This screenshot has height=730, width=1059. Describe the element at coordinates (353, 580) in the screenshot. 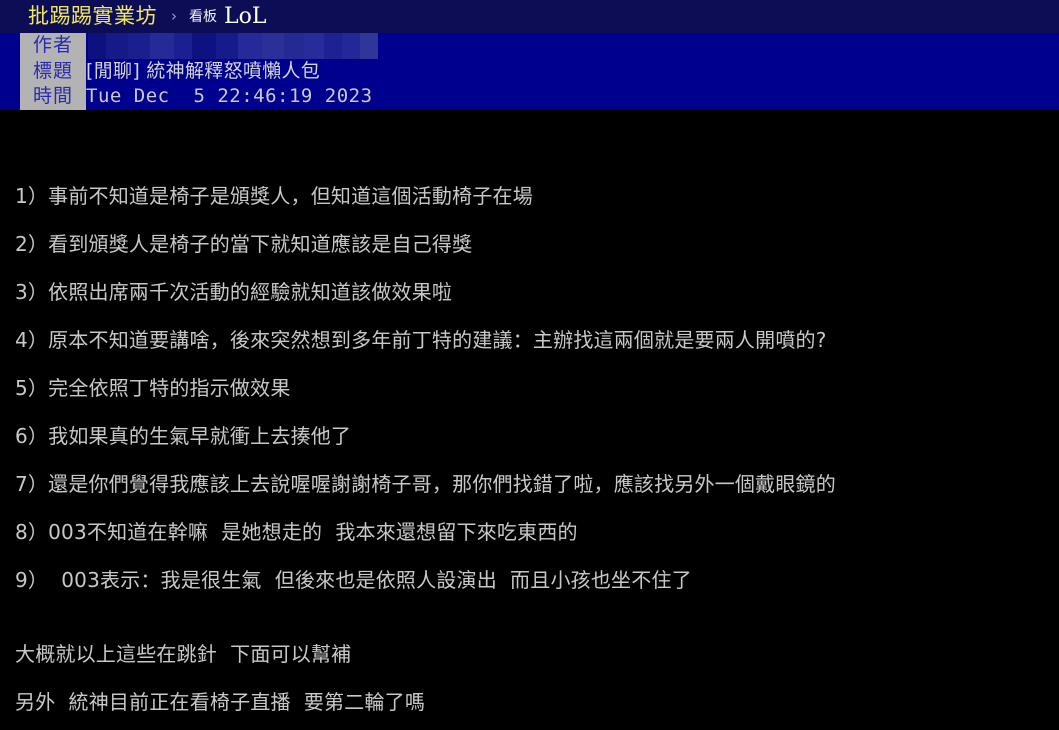

I see `post-line: 9） 003表示：我是很生氣 但後來也是依照人設演出 而且小孩也坐不住了` at that location.